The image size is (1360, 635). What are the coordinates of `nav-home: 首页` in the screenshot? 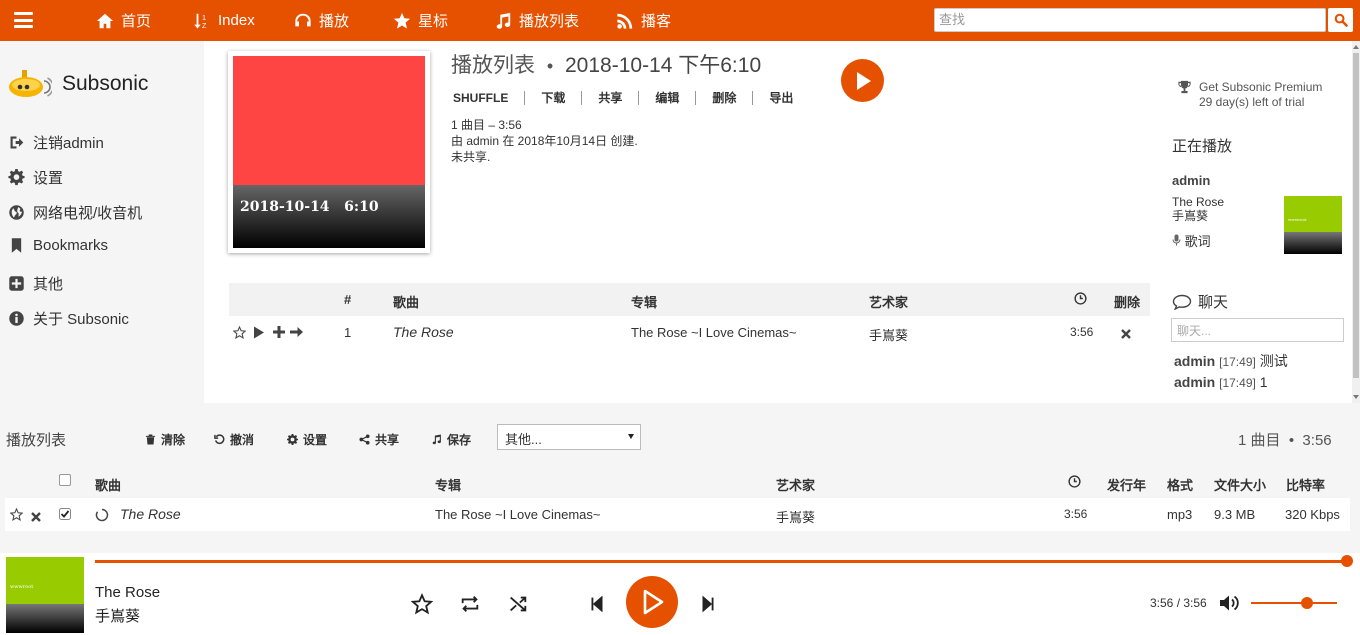 It's located at (123, 20).